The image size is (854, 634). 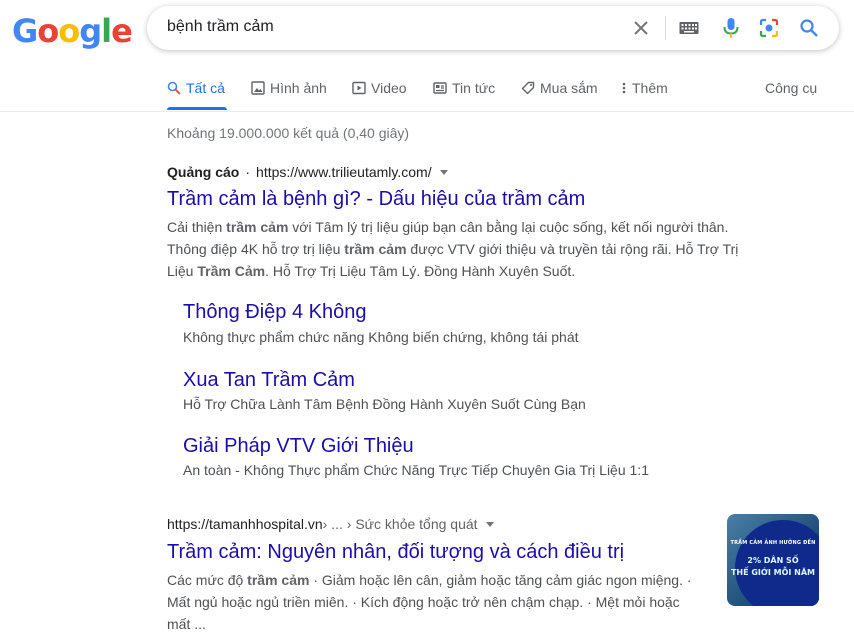 What do you see at coordinates (205, 88) in the screenshot?
I see `tab-label: Tất cả` at bounding box center [205, 88].